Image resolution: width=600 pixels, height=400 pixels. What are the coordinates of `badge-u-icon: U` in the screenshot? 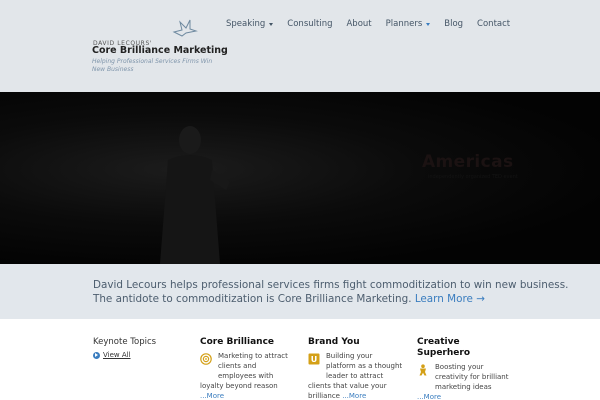 It's located at (314, 359).